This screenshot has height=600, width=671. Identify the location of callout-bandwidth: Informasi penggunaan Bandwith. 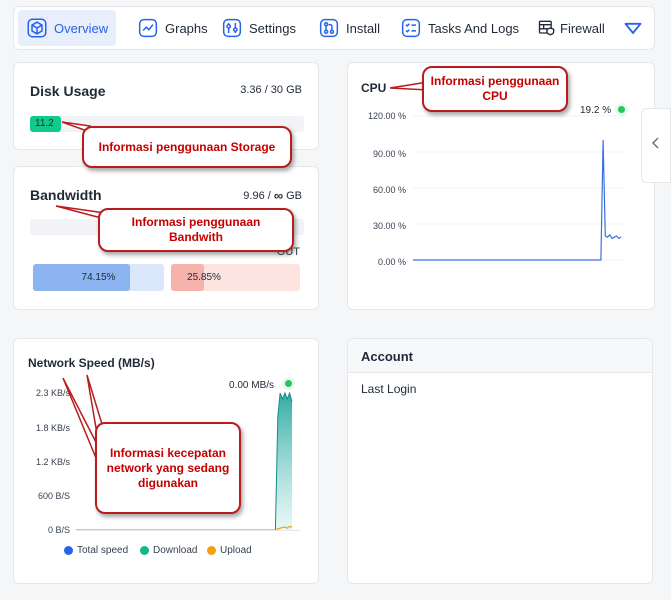
(196, 230).